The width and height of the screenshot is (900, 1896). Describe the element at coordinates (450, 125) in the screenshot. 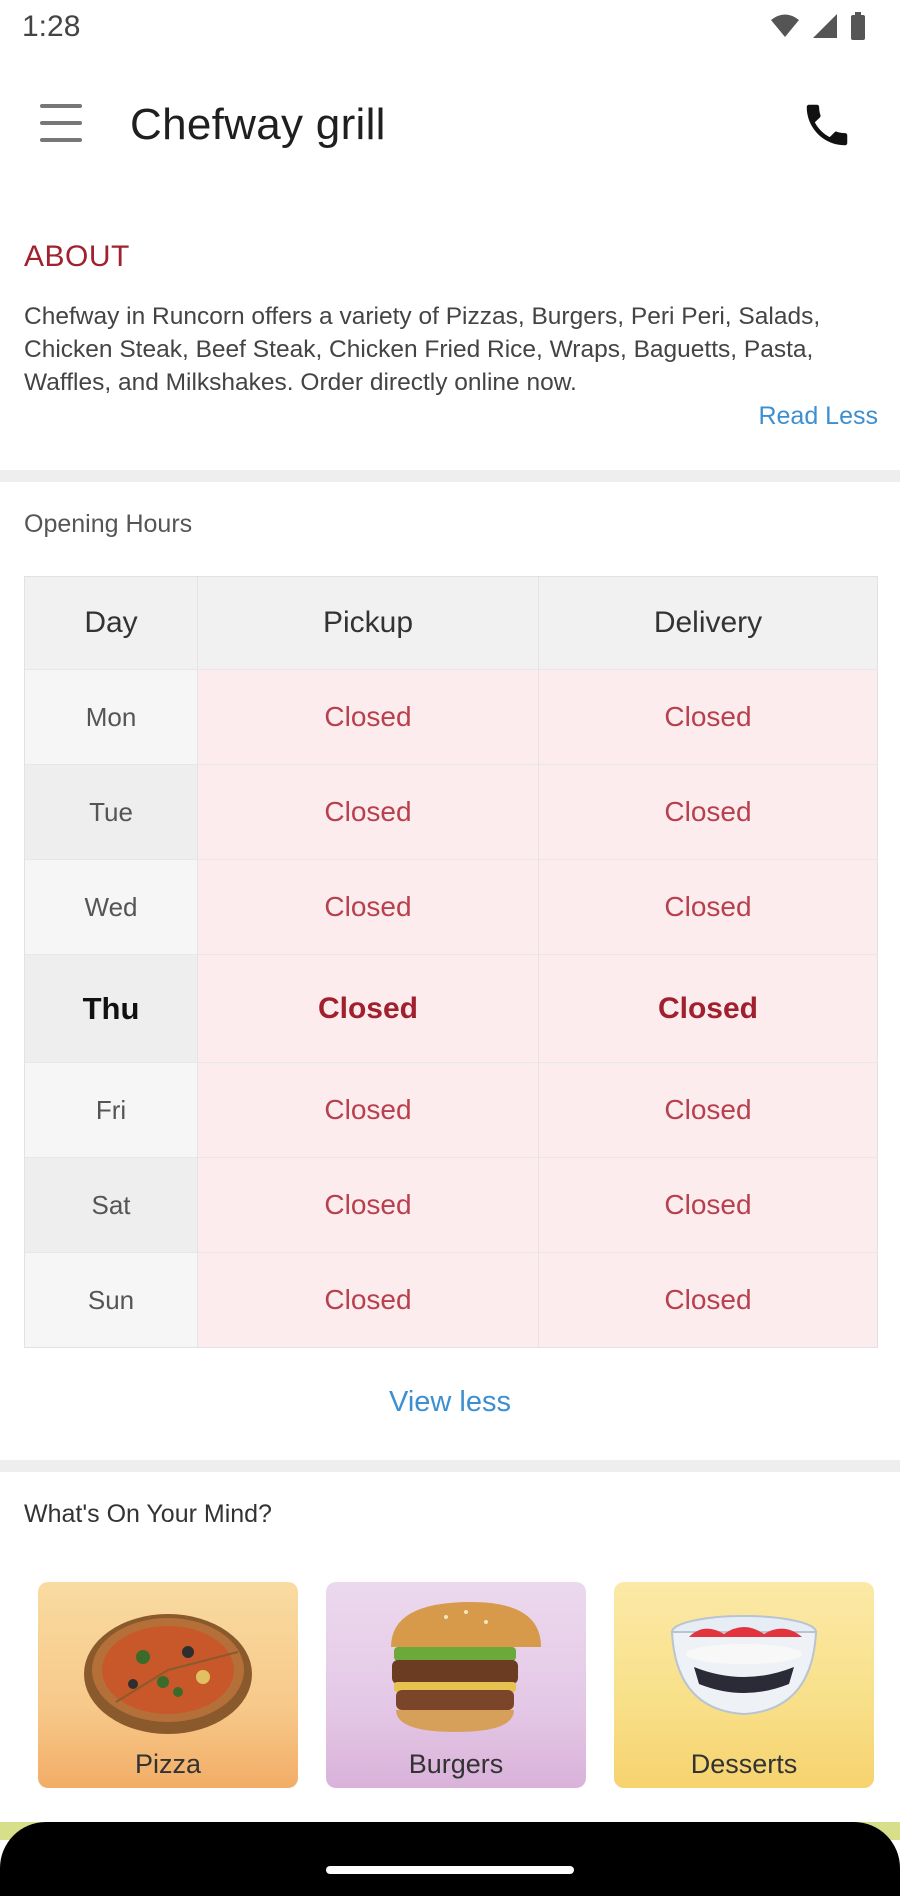

I see `app-bar: Chefway grill` at that location.